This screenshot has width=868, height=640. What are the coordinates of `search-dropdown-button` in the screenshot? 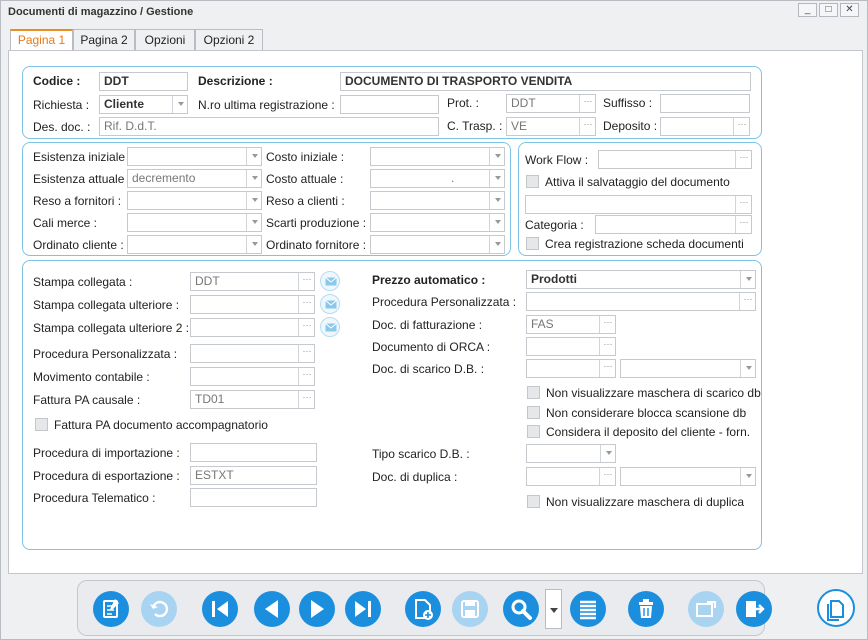 It's located at (553, 609).